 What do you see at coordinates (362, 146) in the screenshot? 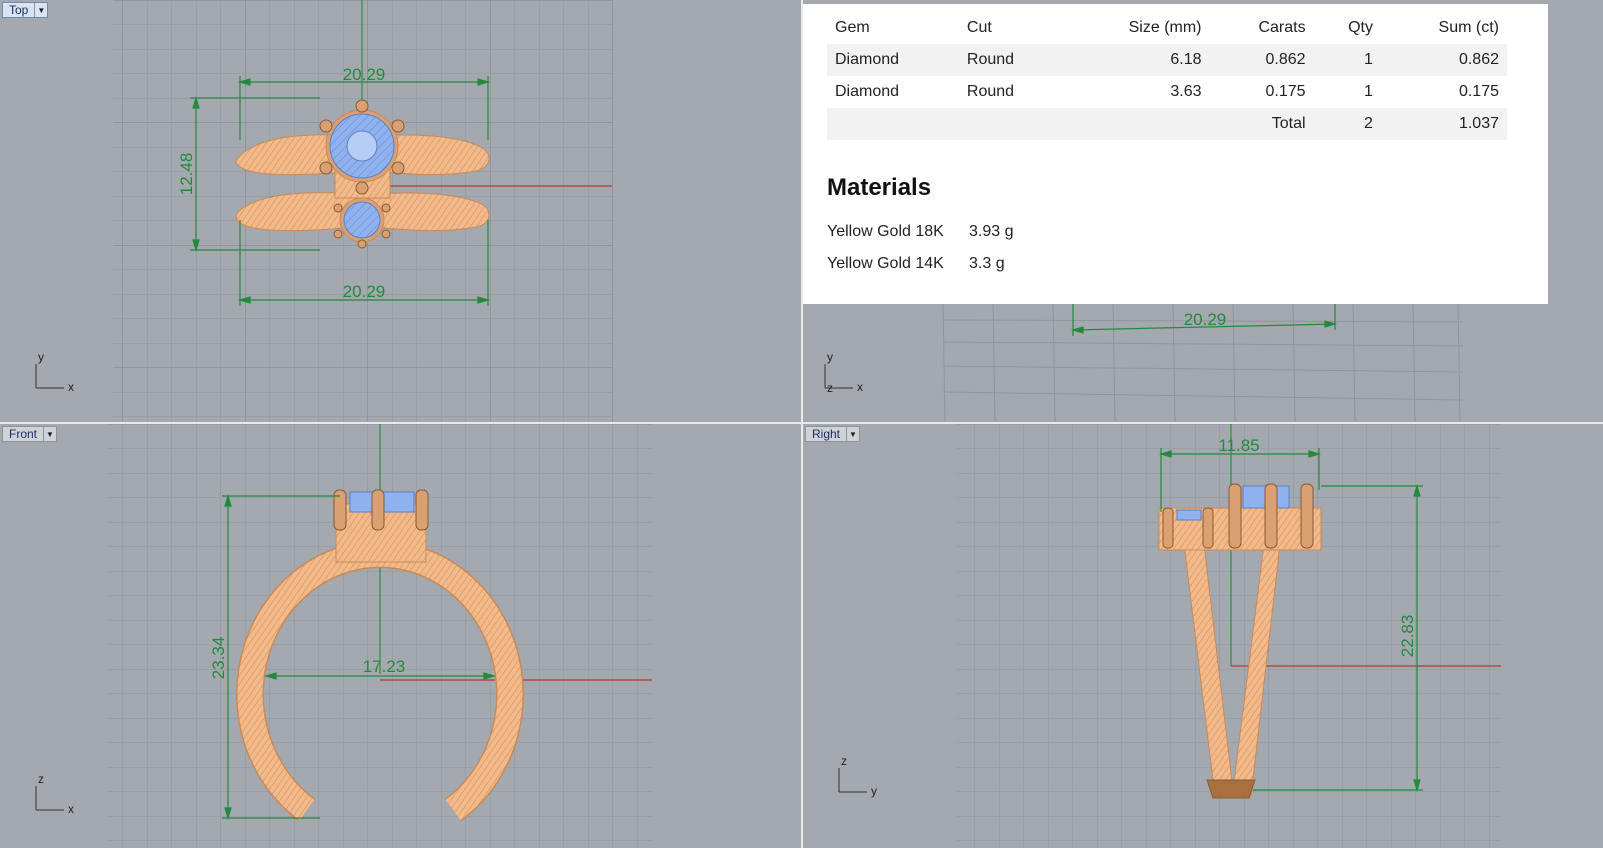
I see `main-diamond-table` at bounding box center [362, 146].